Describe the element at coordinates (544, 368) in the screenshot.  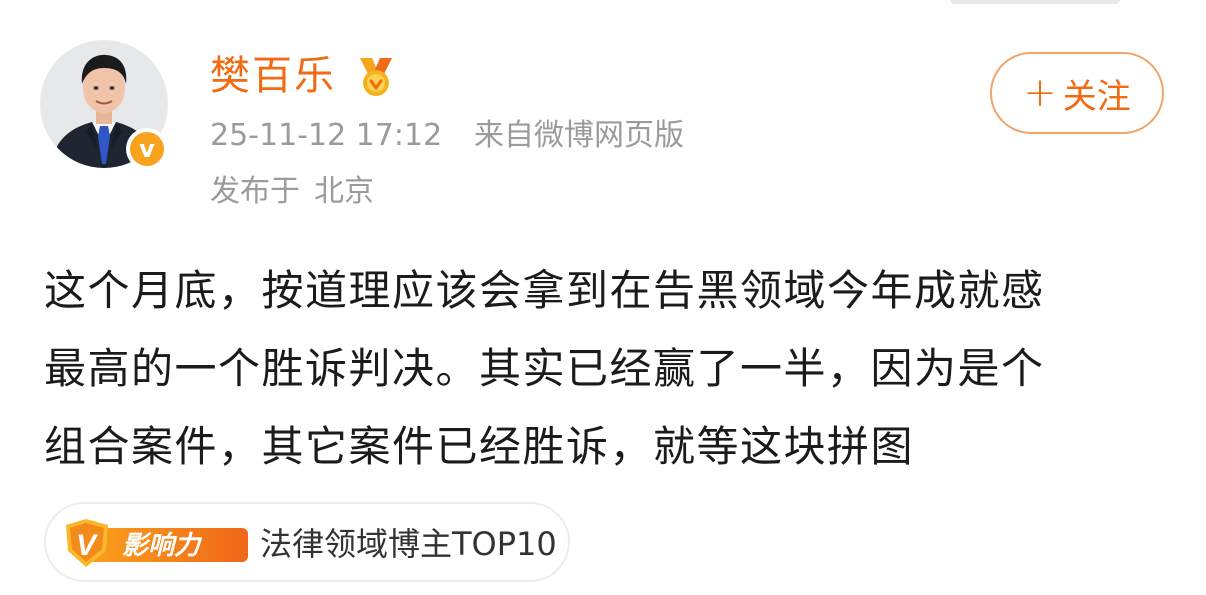
I see `post-text-line: 最高的一个胜诉判决。其实已经赢了一半，因为是个` at that location.